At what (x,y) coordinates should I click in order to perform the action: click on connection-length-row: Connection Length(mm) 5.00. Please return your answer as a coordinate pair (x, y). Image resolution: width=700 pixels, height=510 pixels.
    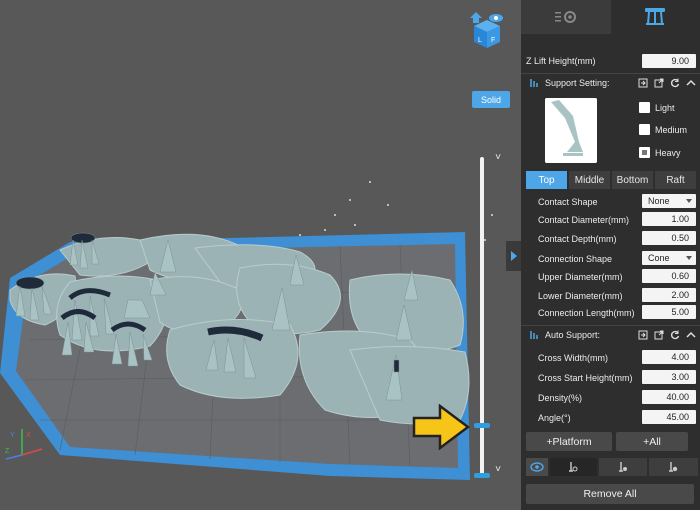
    Looking at the image, I should click on (610, 312).